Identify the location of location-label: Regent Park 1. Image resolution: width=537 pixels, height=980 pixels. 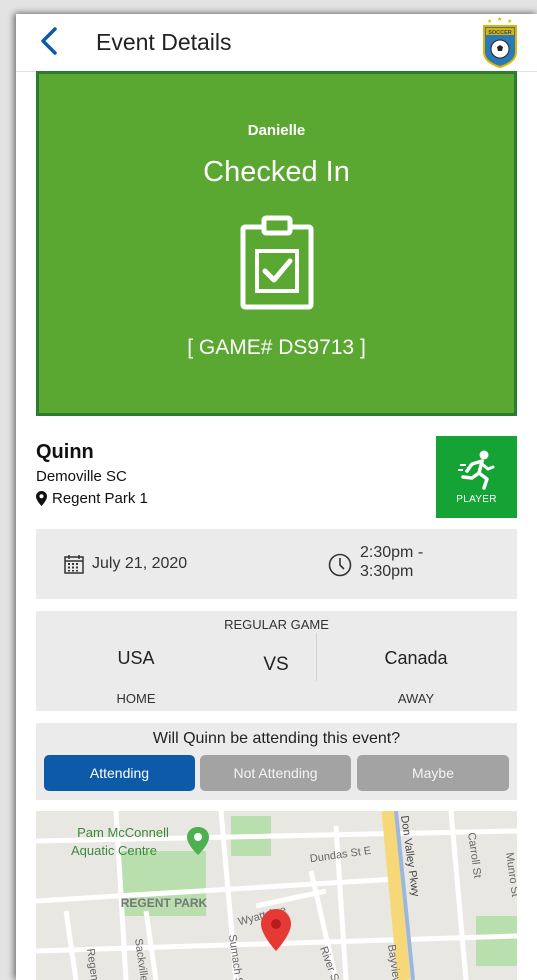
(100, 498).